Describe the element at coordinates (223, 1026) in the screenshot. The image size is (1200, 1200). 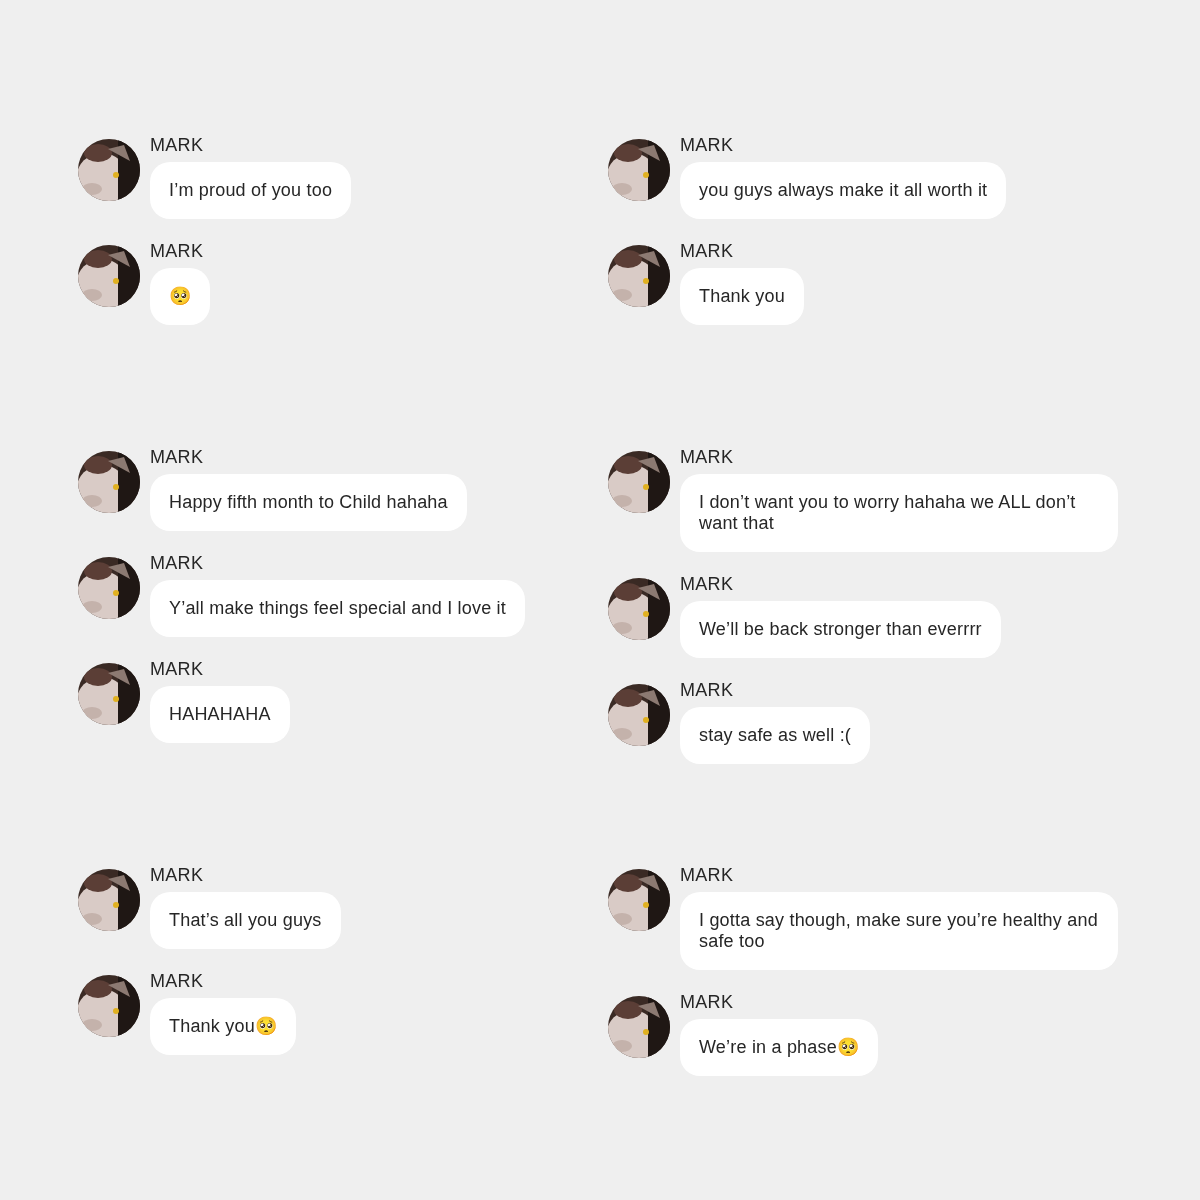
I see `message-bubble: Thank you🥺` at that location.